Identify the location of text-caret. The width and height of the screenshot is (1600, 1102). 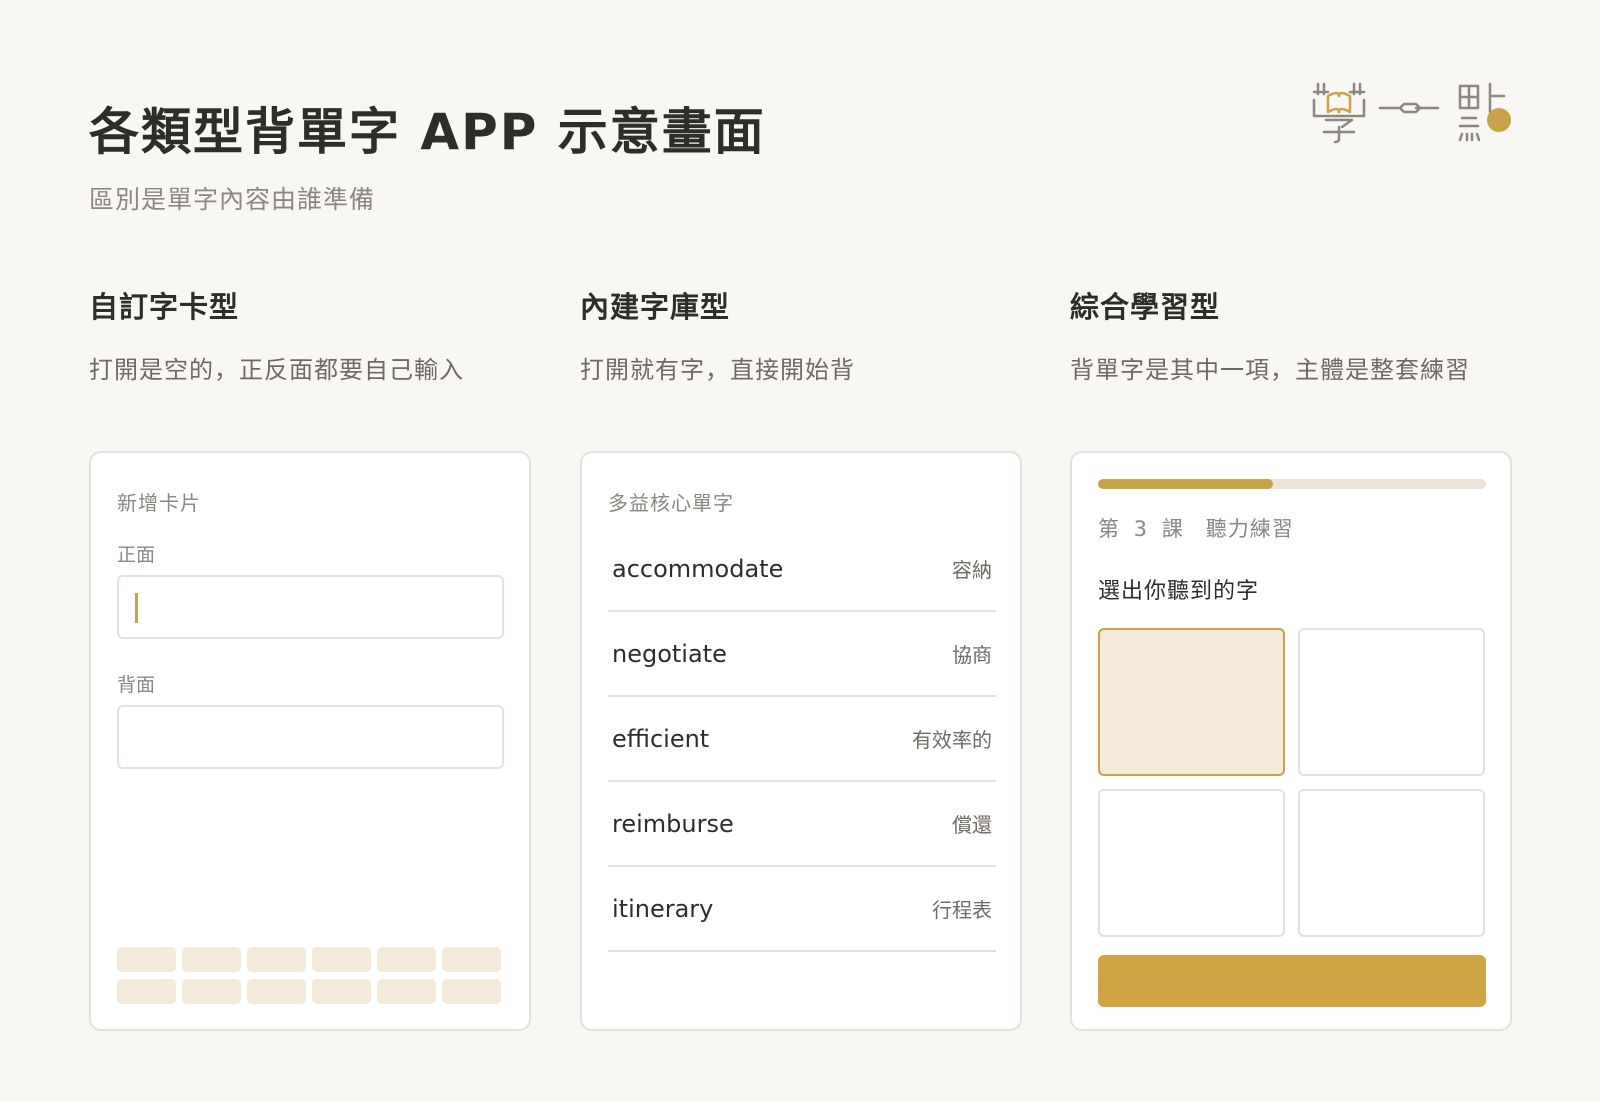
(136, 608).